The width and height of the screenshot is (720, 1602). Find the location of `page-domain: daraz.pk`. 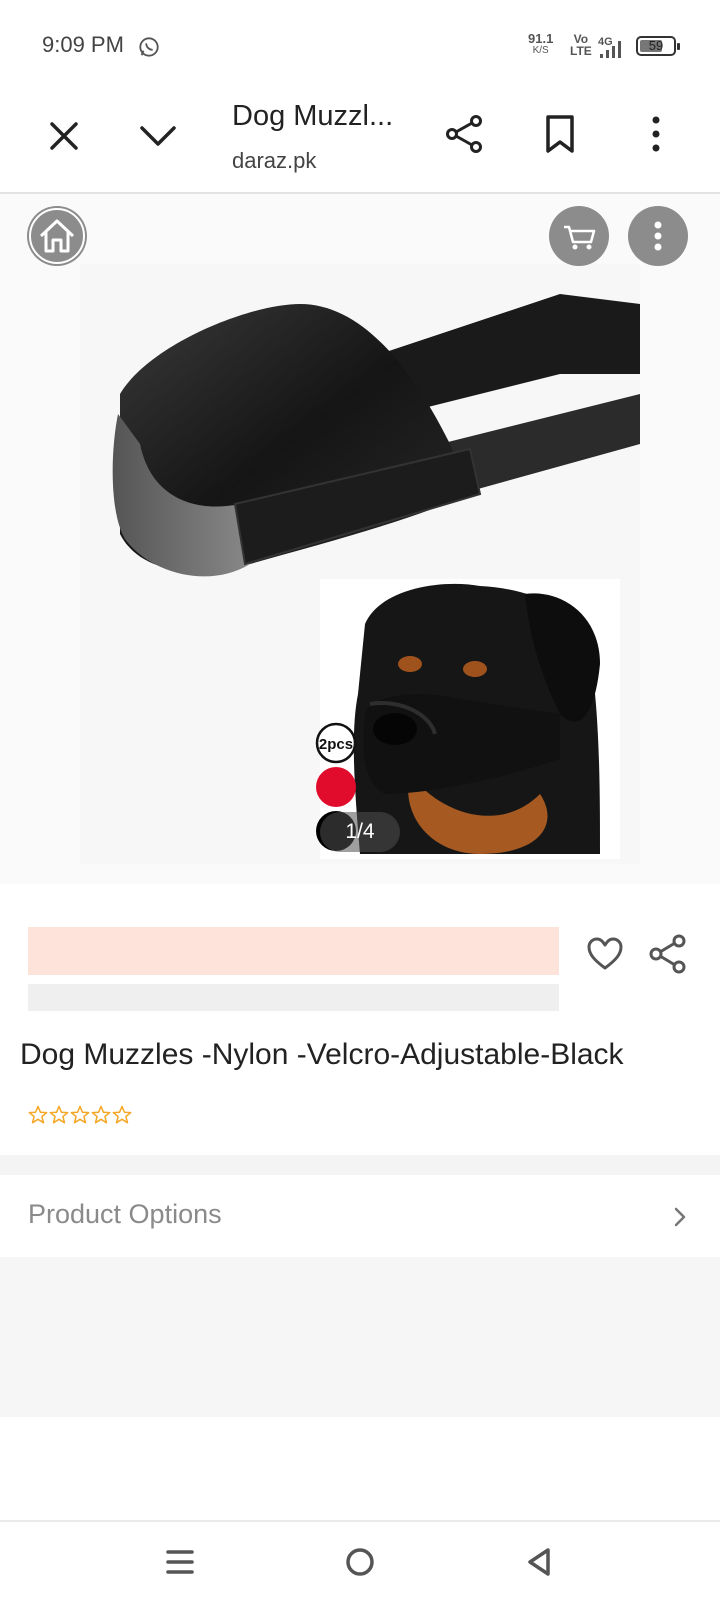

page-domain: daraz.pk is located at coordinates (274, 160).